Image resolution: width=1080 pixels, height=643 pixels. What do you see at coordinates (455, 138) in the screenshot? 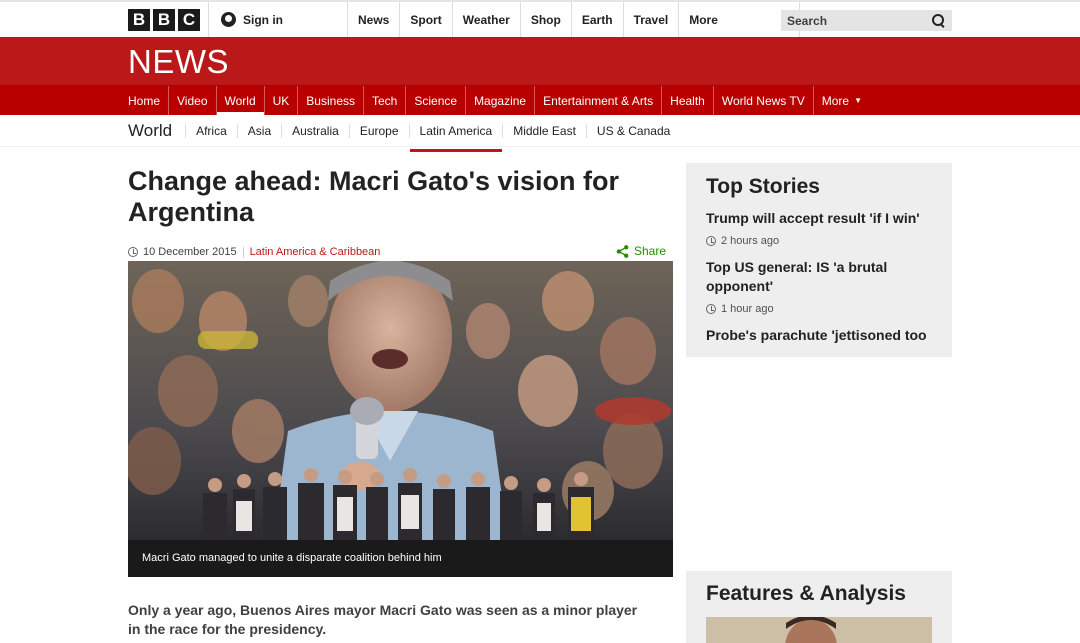
I see `subnav-latin-america: Latin America` at bounding box center [455, 138].